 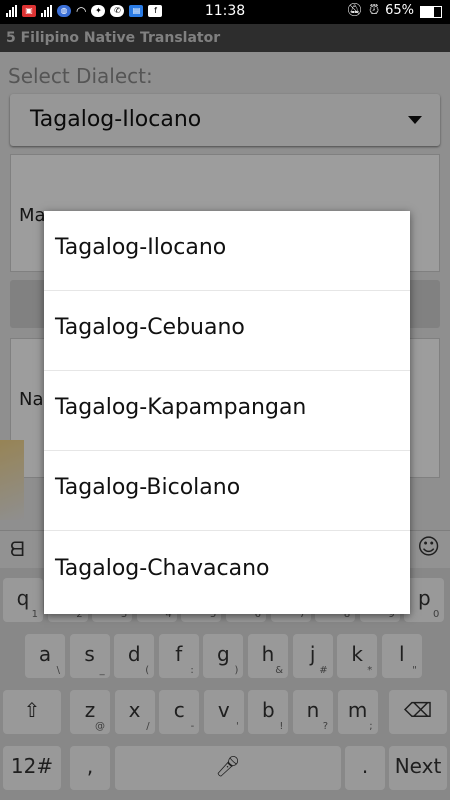 I want to click on mute-icon: 🔕︎, so click(x=354, y=10).